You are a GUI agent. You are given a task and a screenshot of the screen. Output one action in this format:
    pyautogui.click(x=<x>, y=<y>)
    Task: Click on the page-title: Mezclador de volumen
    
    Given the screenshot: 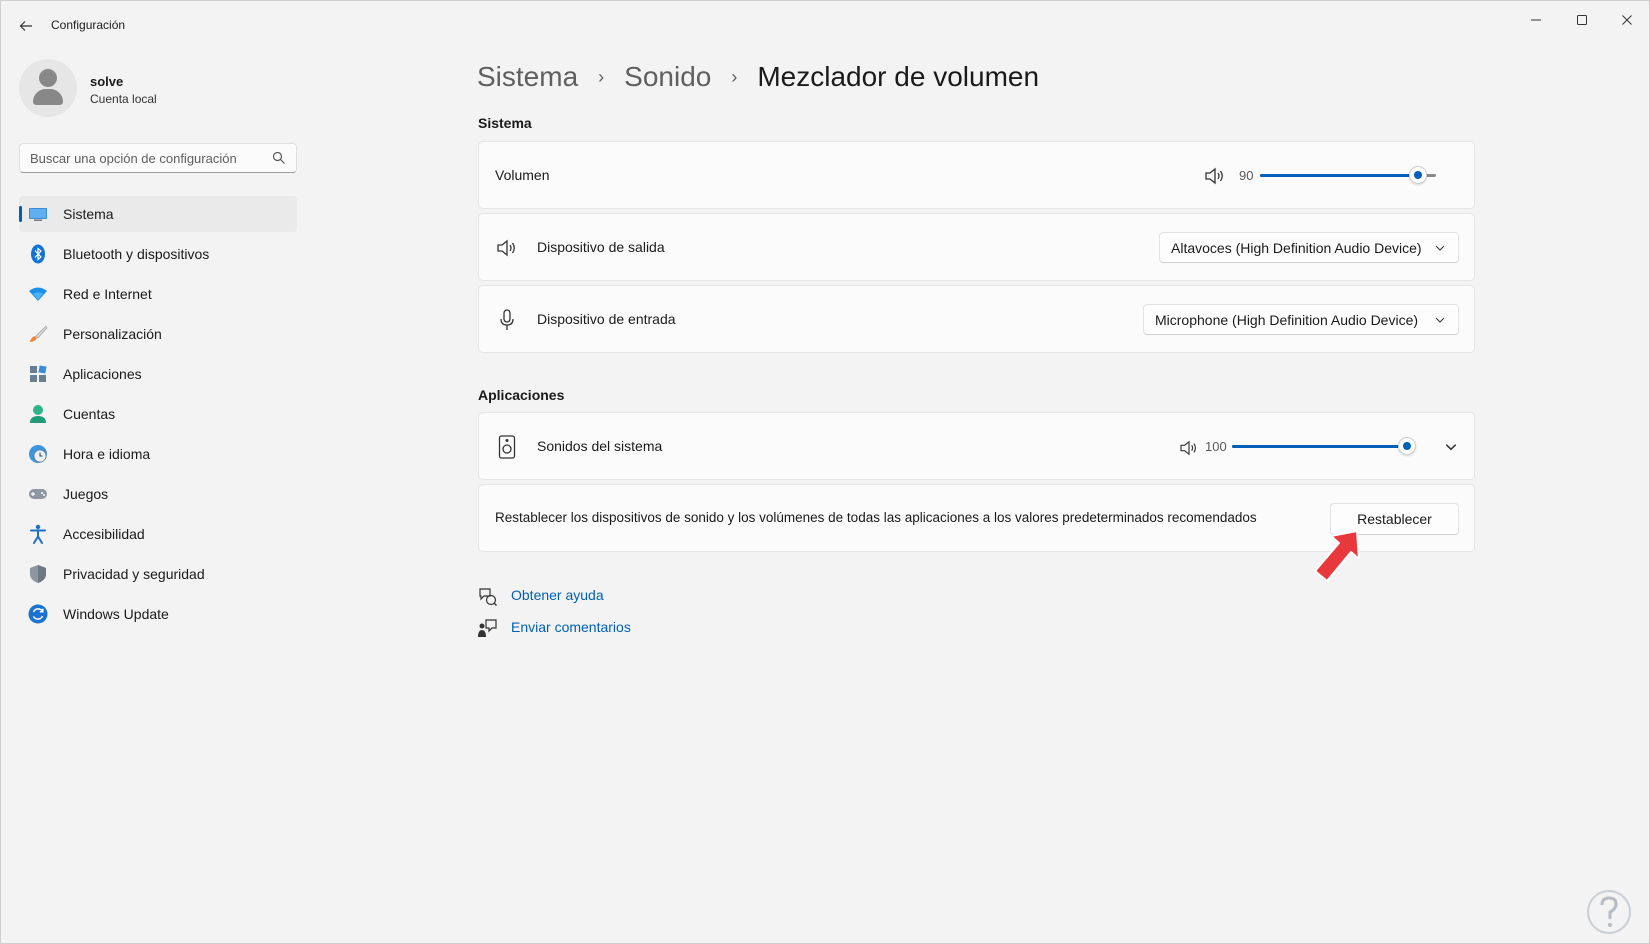 What is the action you would take?
    pyautogui.click(x=898, y=76)
    